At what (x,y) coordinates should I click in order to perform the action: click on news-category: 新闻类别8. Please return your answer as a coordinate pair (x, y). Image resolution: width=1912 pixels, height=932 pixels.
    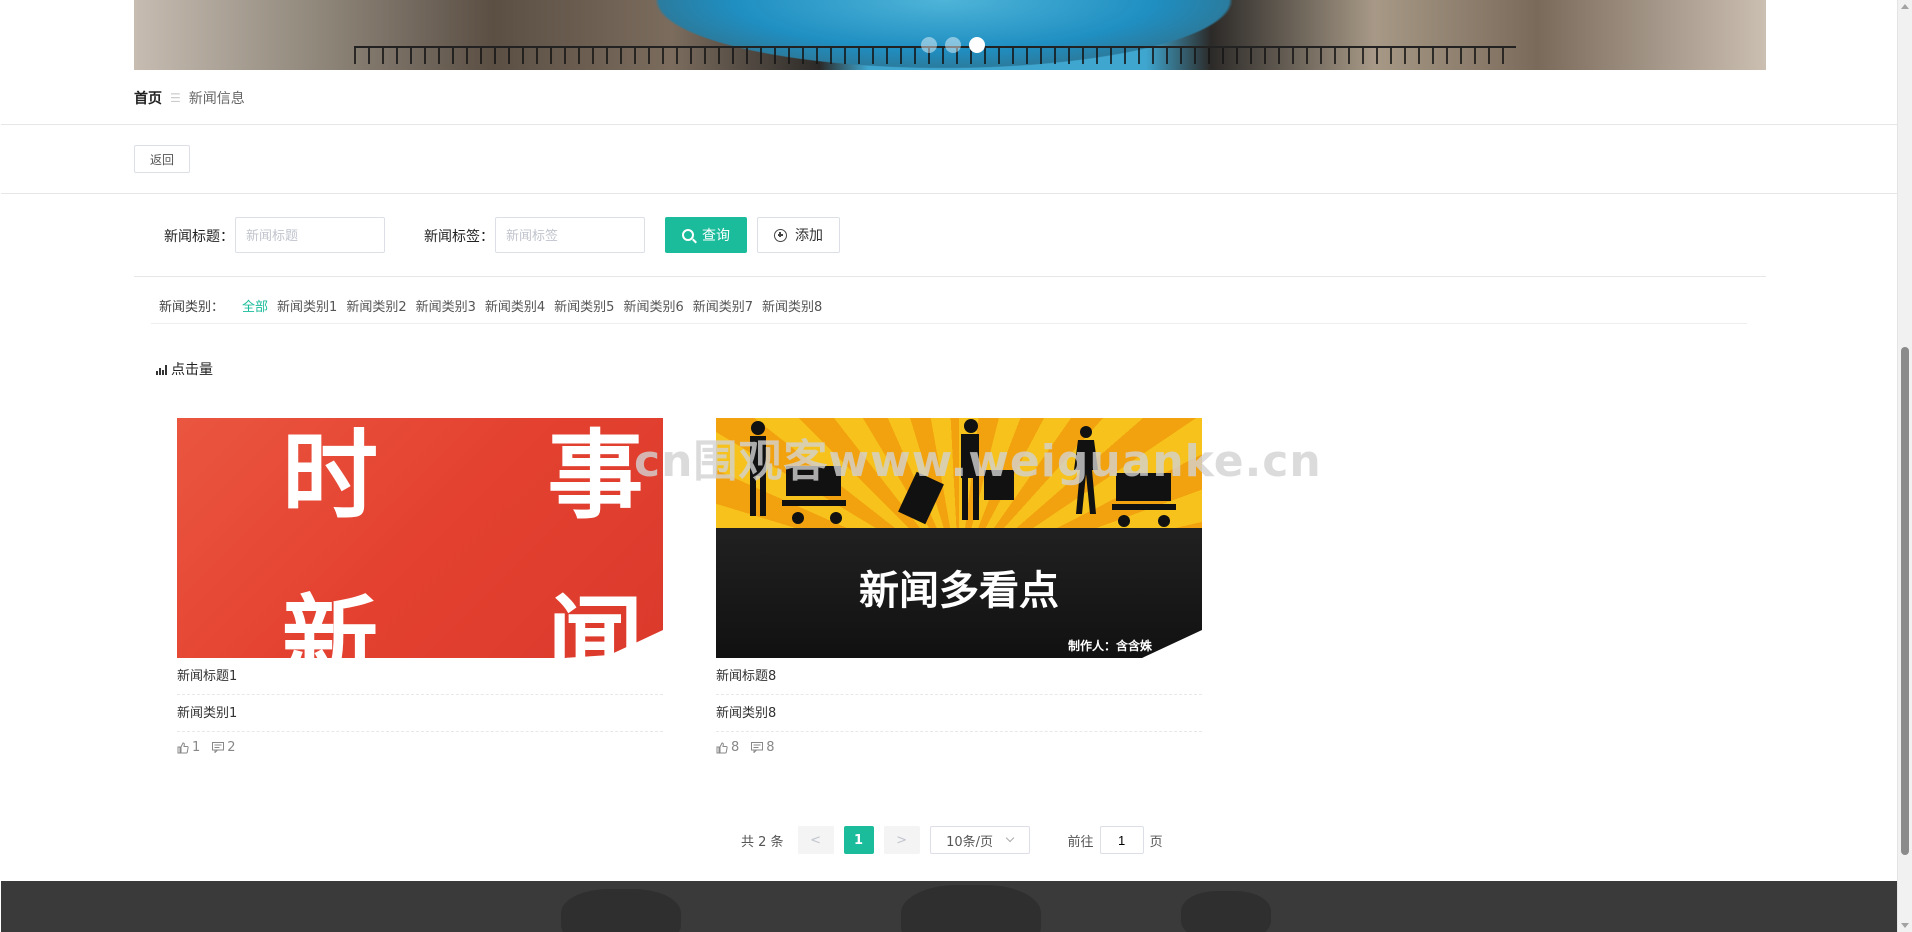
    Looking at the image, I should click on (959, 713).